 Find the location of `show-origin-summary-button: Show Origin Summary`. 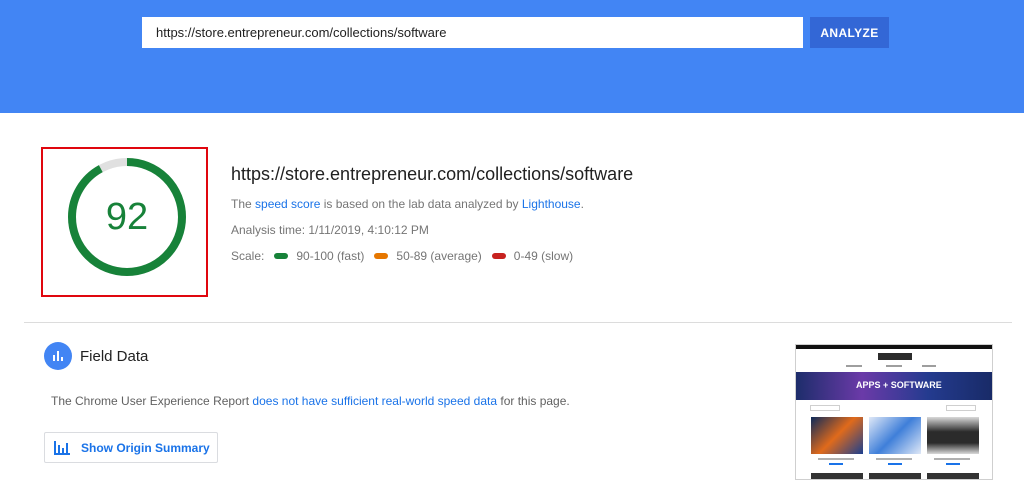

show-origin-summary-button: Show Origin Summary is located at coordinates (131, 447).